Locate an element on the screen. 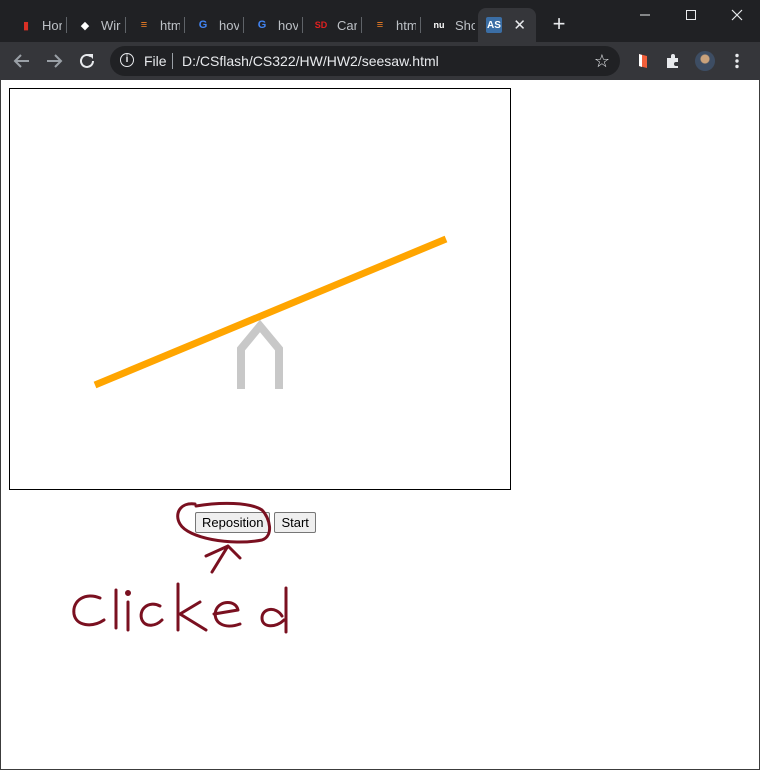  close-tab-icon: ✕ is located at coordinates (519, 25).